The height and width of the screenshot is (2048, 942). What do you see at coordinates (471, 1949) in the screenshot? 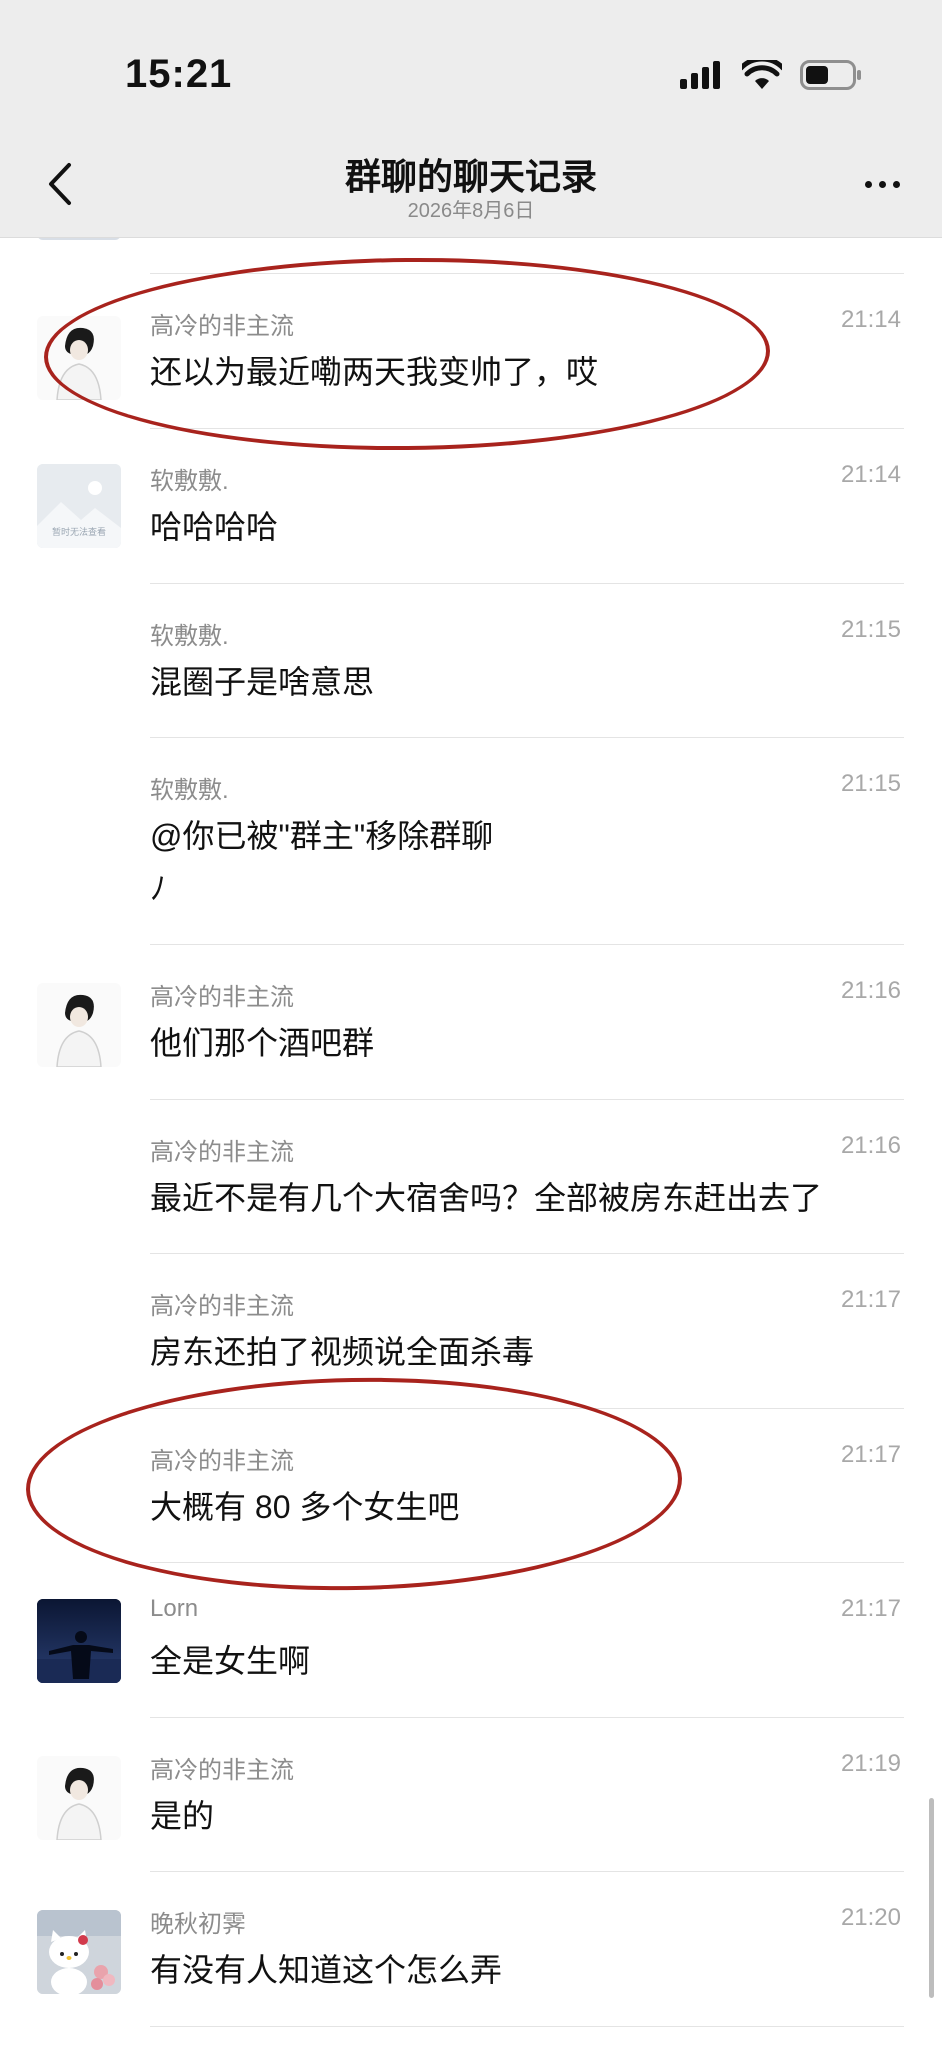
I see `list-item: 晚秋初霁 21:20 有没有人知道这个怎么弄` at bounding box center [471, 1949].